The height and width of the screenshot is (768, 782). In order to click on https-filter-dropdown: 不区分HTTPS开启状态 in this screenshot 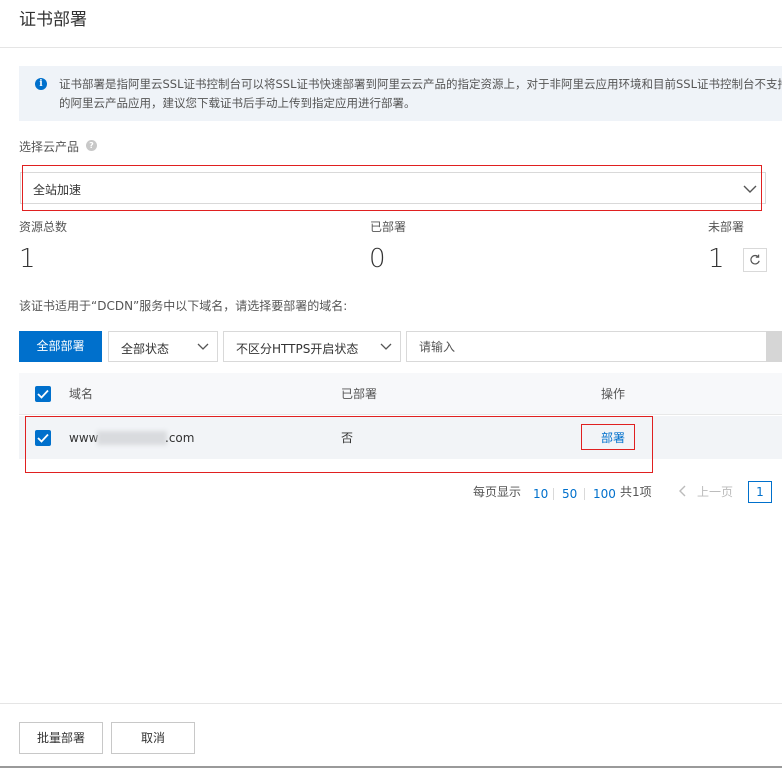, I will do `click(312, 346)`.